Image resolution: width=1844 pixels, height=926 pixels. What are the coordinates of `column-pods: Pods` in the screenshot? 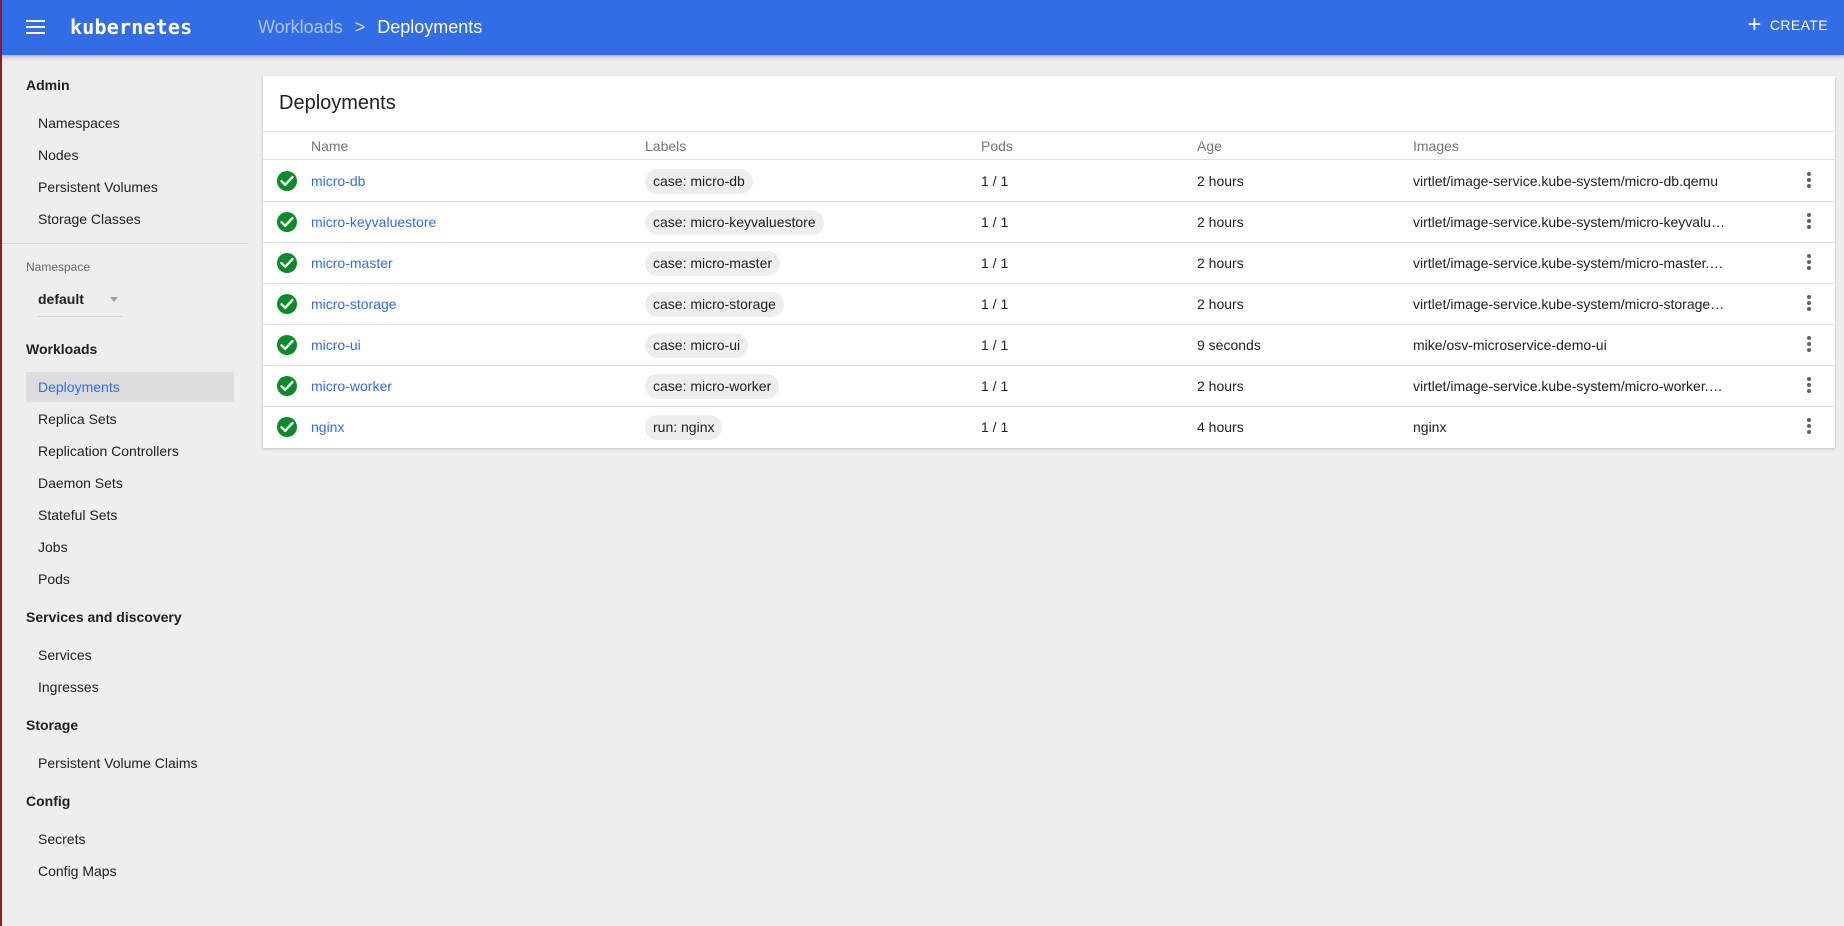 It's located at (997, 146).